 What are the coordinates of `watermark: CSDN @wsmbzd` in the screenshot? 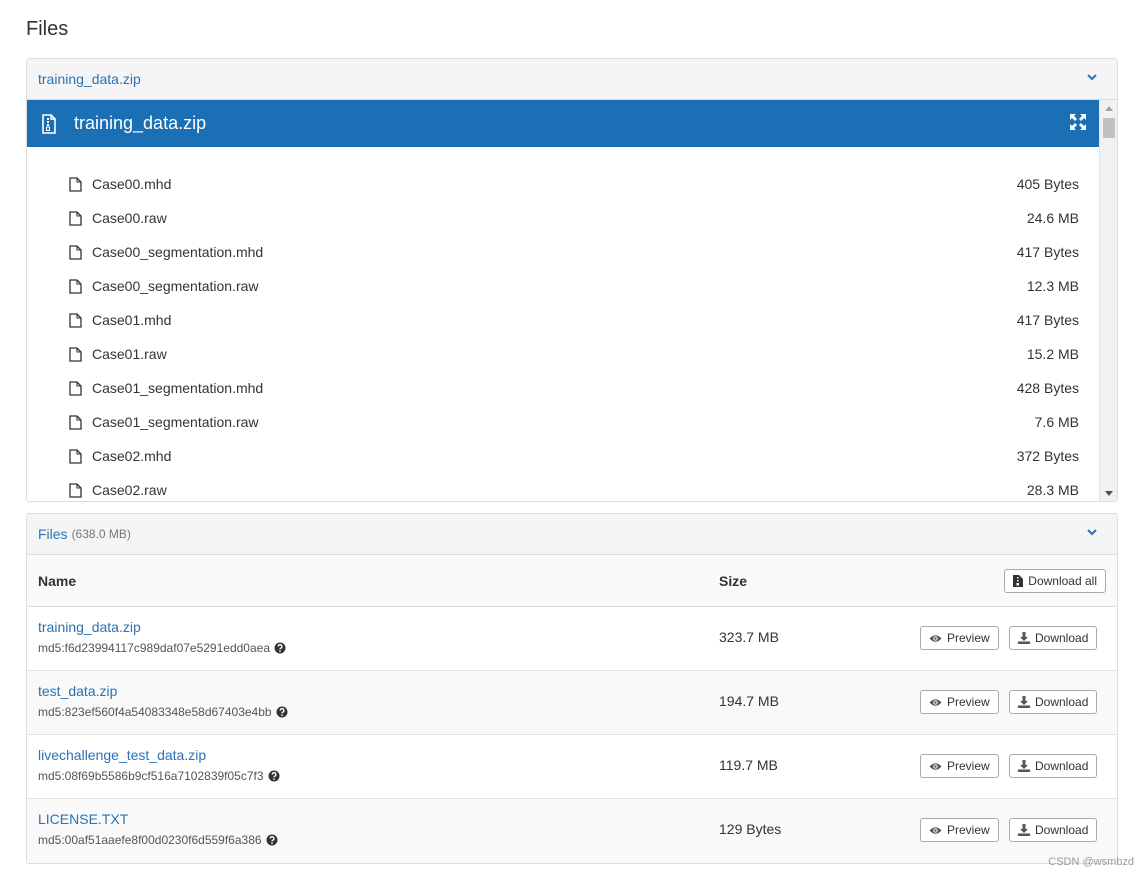 It's located at (1091, 862).